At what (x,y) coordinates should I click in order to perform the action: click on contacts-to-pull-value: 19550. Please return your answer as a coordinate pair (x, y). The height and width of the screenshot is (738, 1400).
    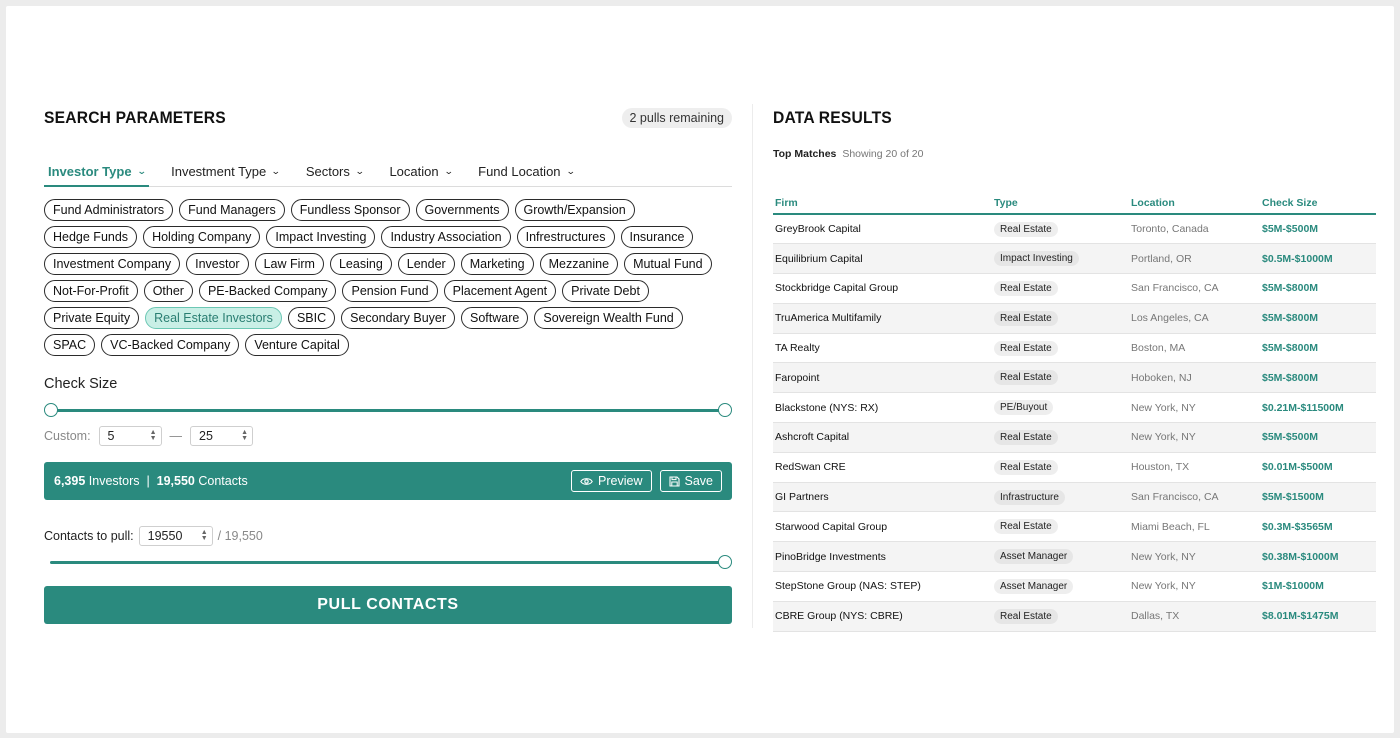
    Looking at the image, I should click on (165, 536).